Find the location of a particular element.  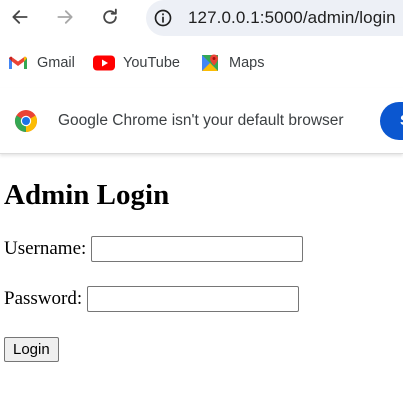

username-label: Username: is located at coordinates (45, 248).